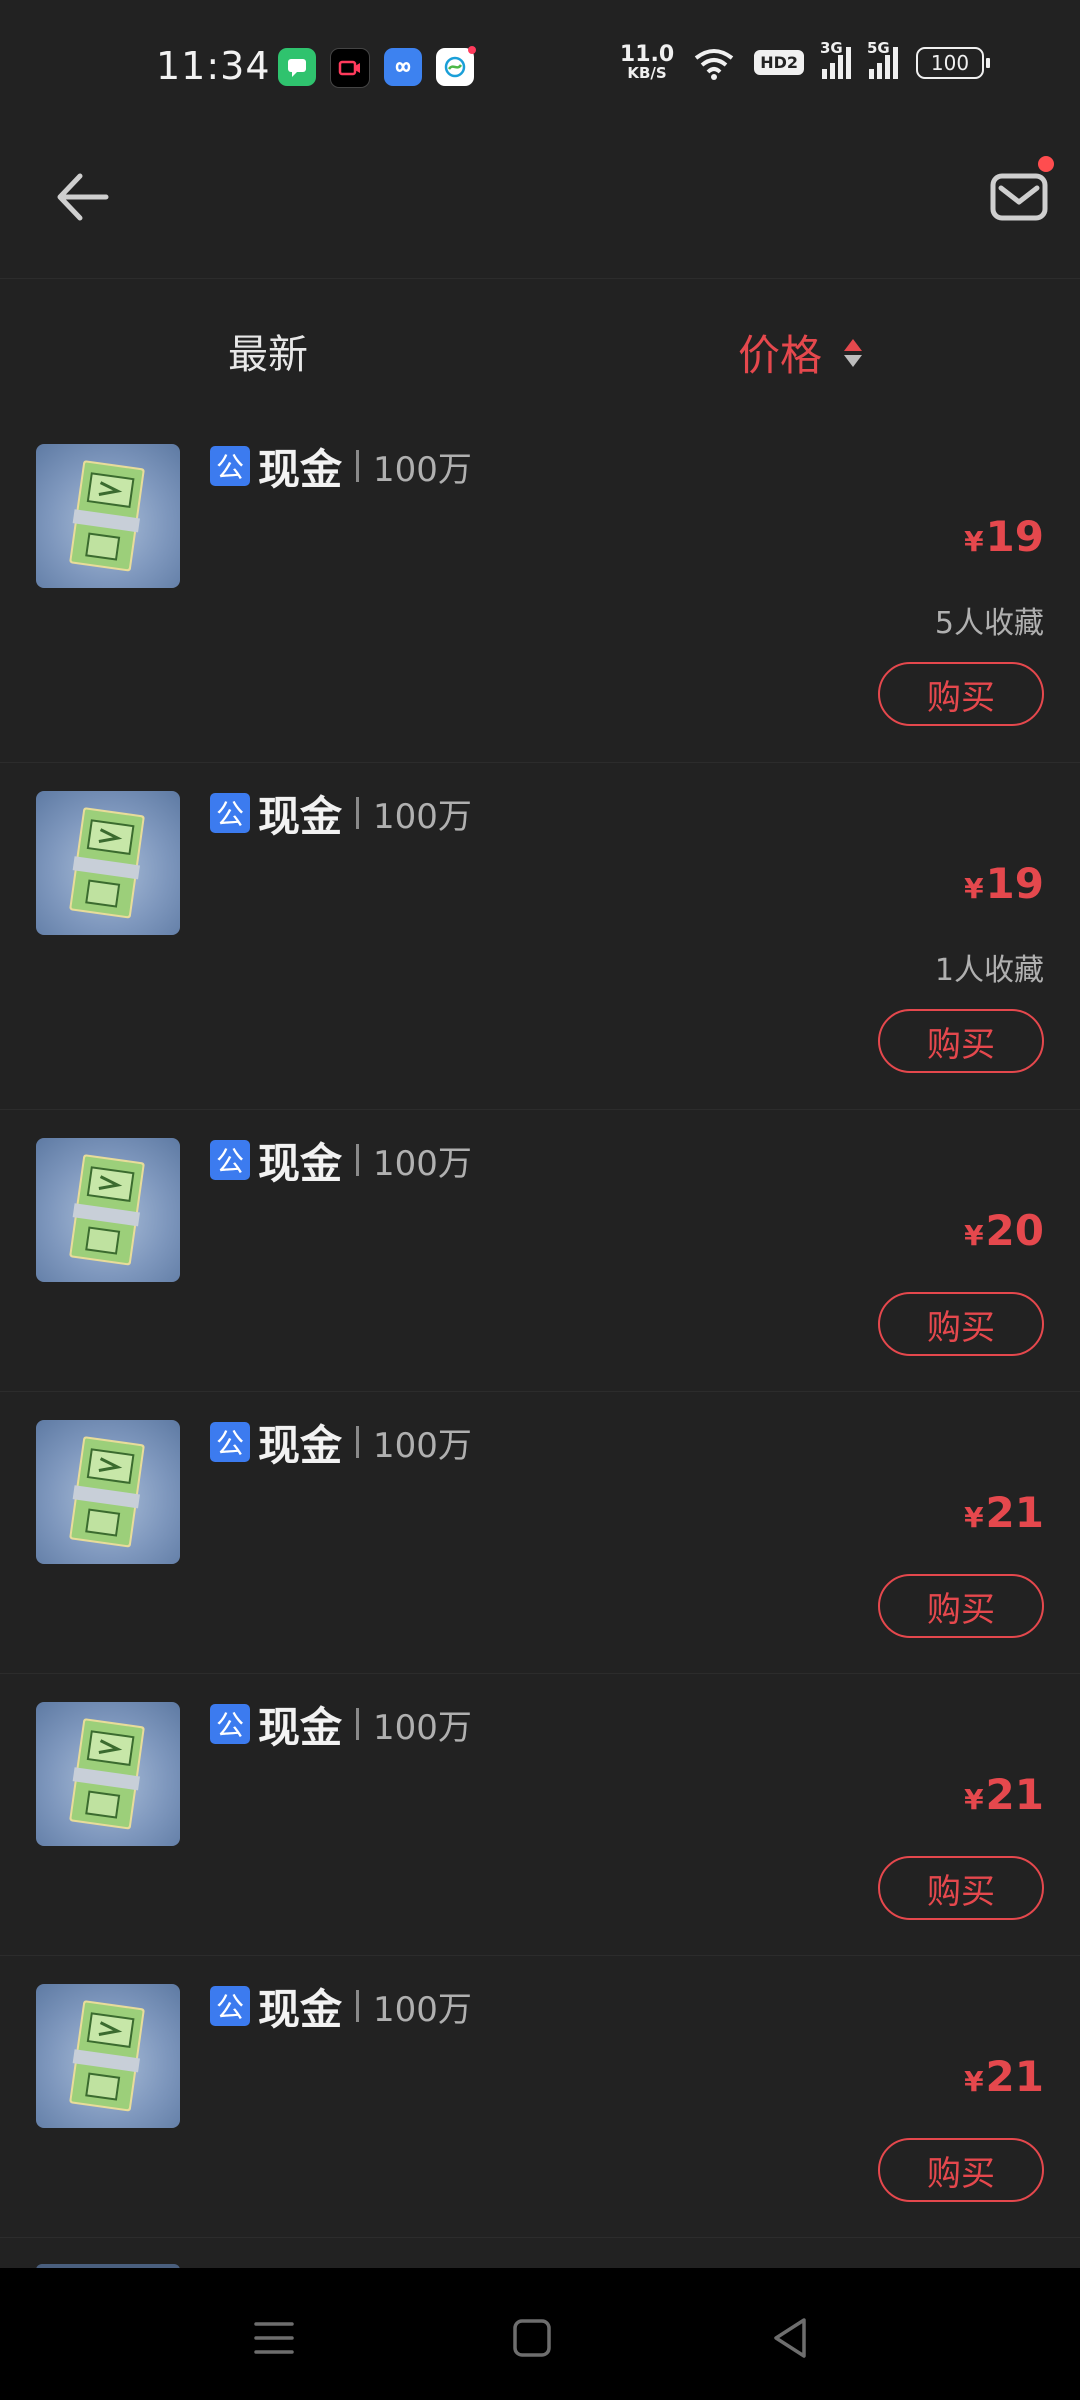  What do you see at coordinates (835, 59) in the screenshot?
I see `signal-3g-icon: 3G` at bounding box center [835, 59].